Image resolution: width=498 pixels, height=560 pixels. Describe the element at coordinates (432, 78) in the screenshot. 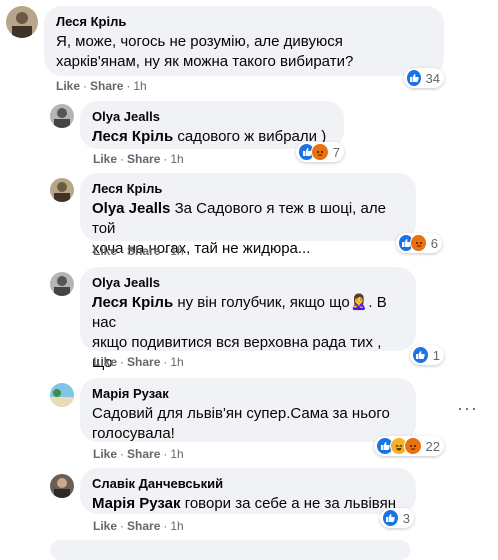

I see `reaction-count: 34` at that location.